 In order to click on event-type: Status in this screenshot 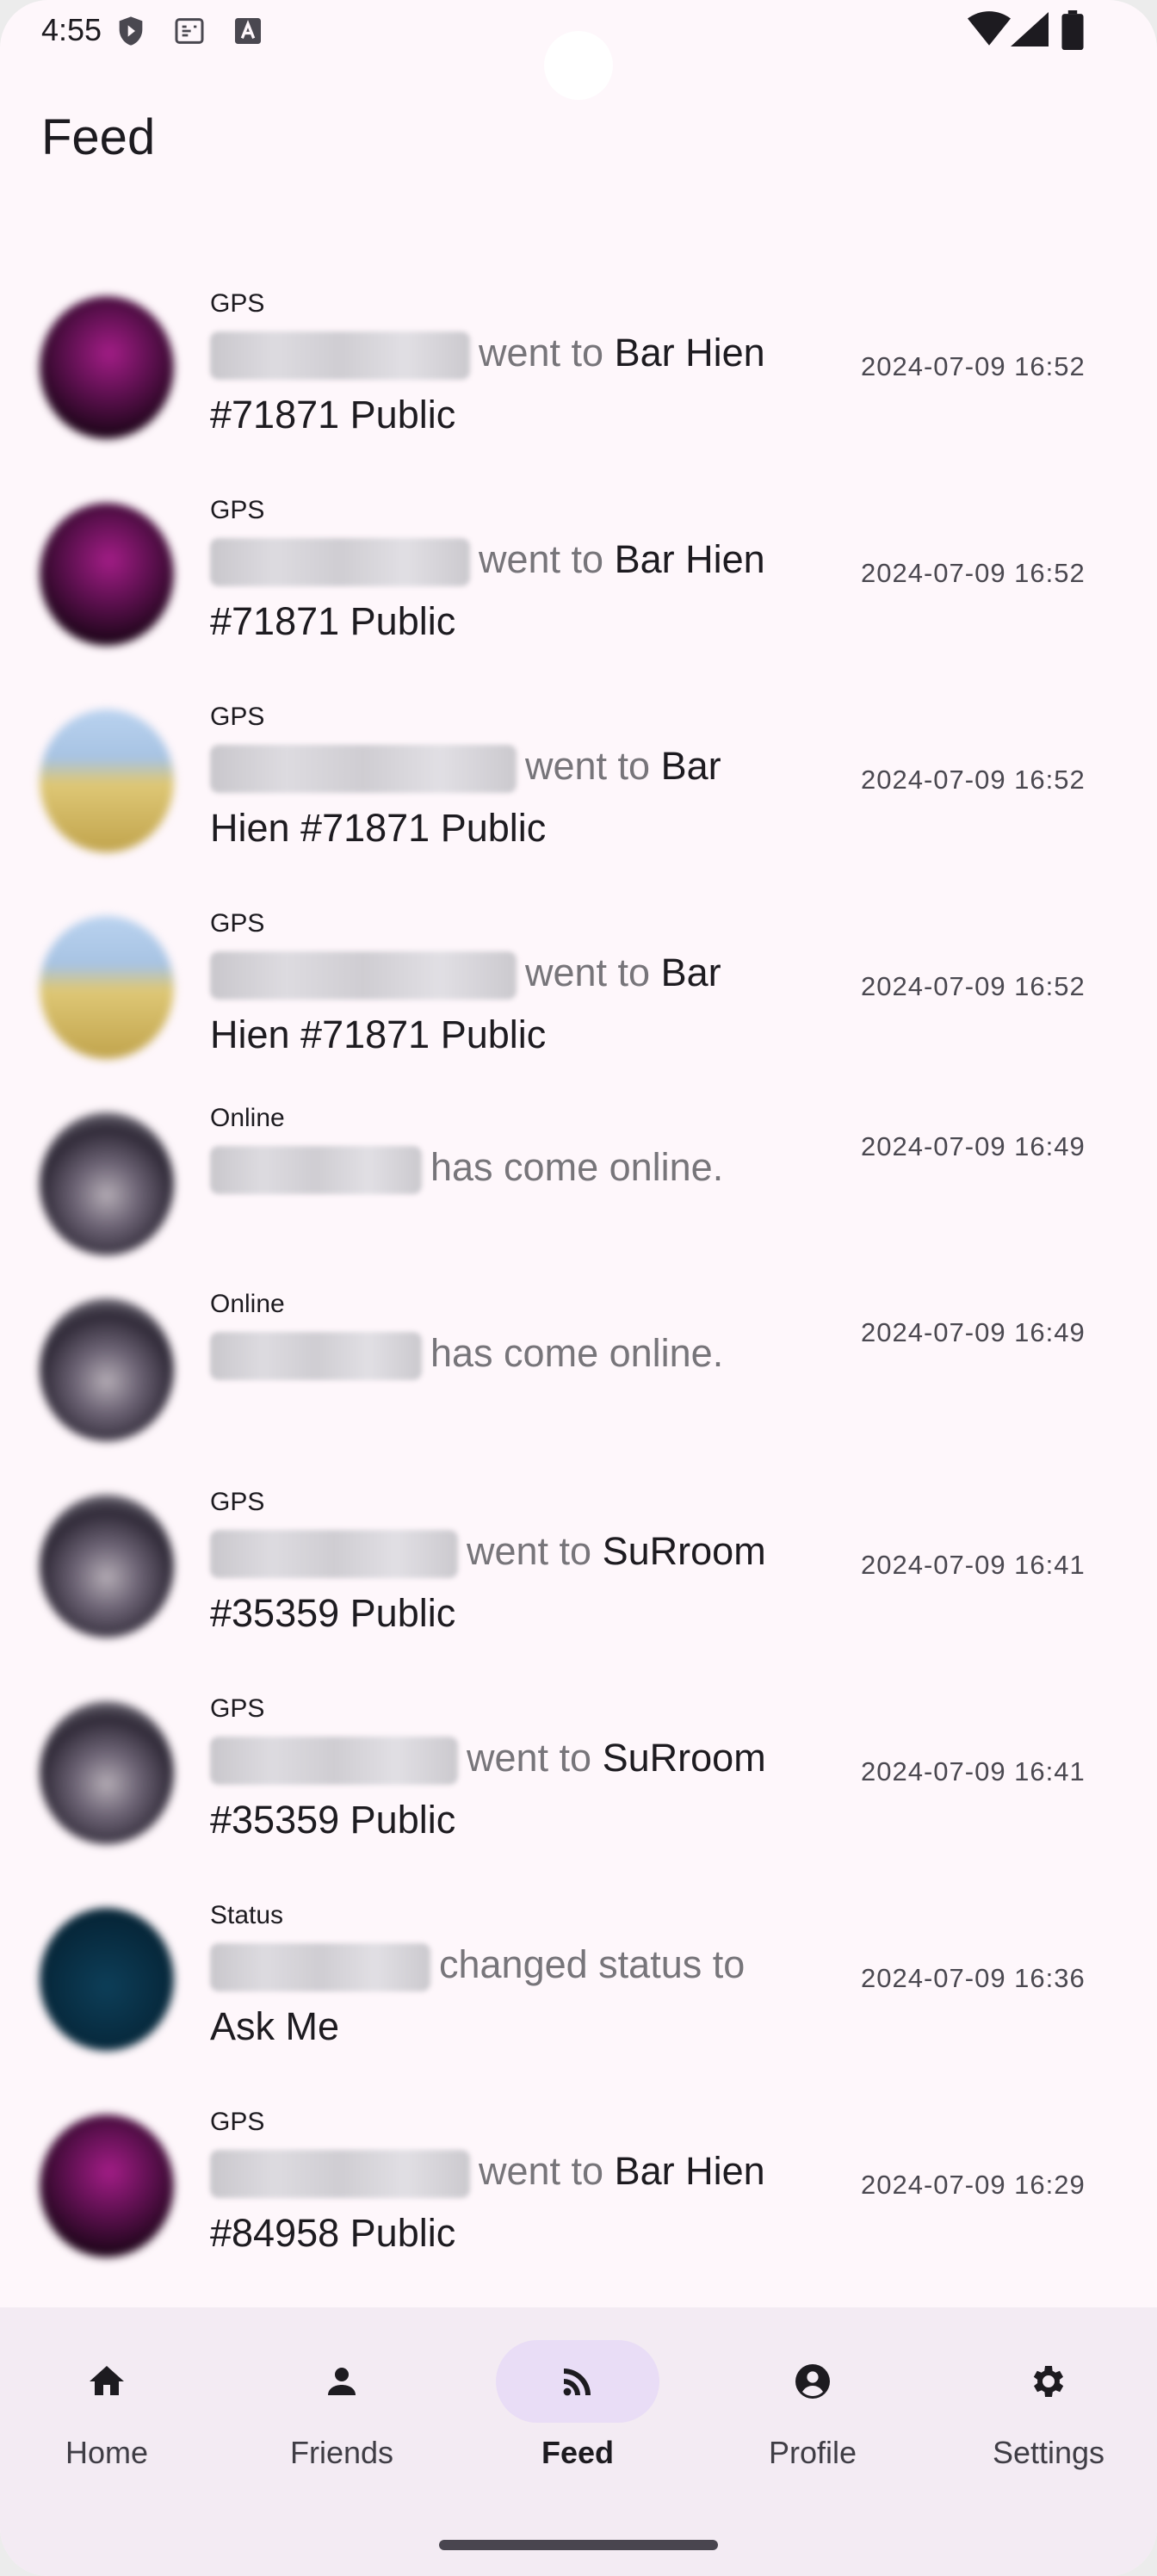, I will do `click(247, 1915)`.